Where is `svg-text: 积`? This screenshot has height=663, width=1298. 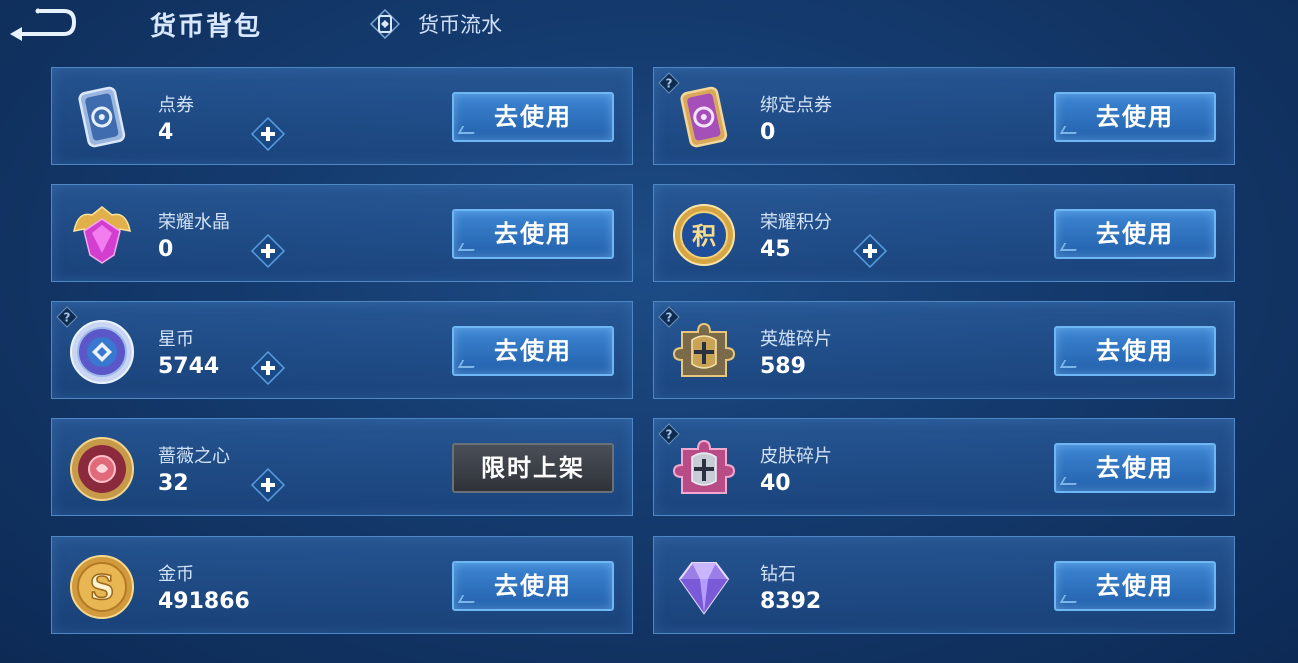
svg-text: 积 is located at coordinates (704, 236).